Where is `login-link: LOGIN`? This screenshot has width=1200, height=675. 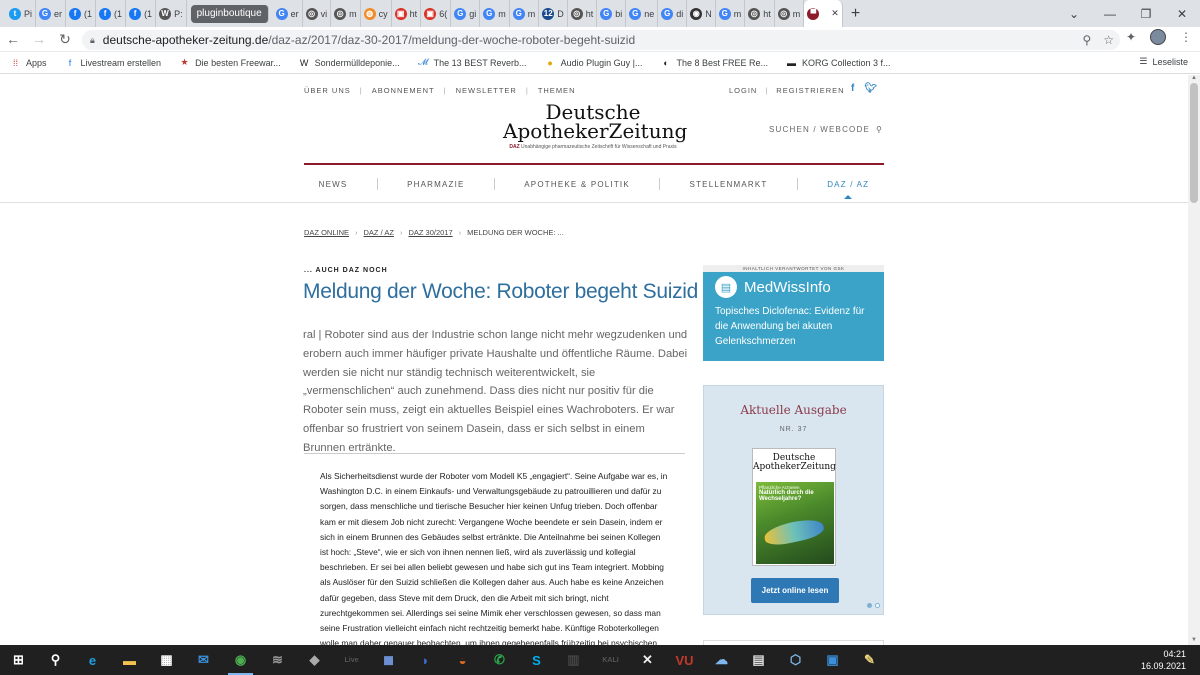
login-link: LOGIN is located at coordinates (743, 90).